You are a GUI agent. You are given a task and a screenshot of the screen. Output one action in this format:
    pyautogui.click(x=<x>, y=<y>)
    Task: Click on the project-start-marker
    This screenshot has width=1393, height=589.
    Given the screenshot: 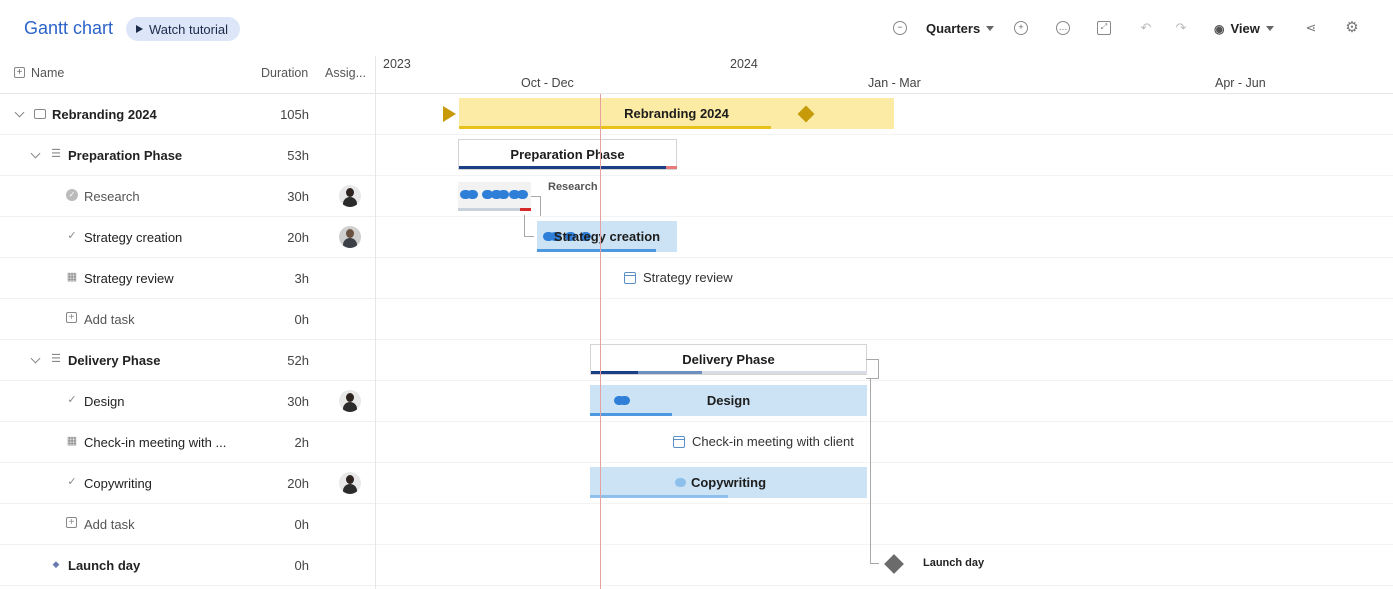 What is the action you would take?
    pyautogui.click(x=449, y=114)
    